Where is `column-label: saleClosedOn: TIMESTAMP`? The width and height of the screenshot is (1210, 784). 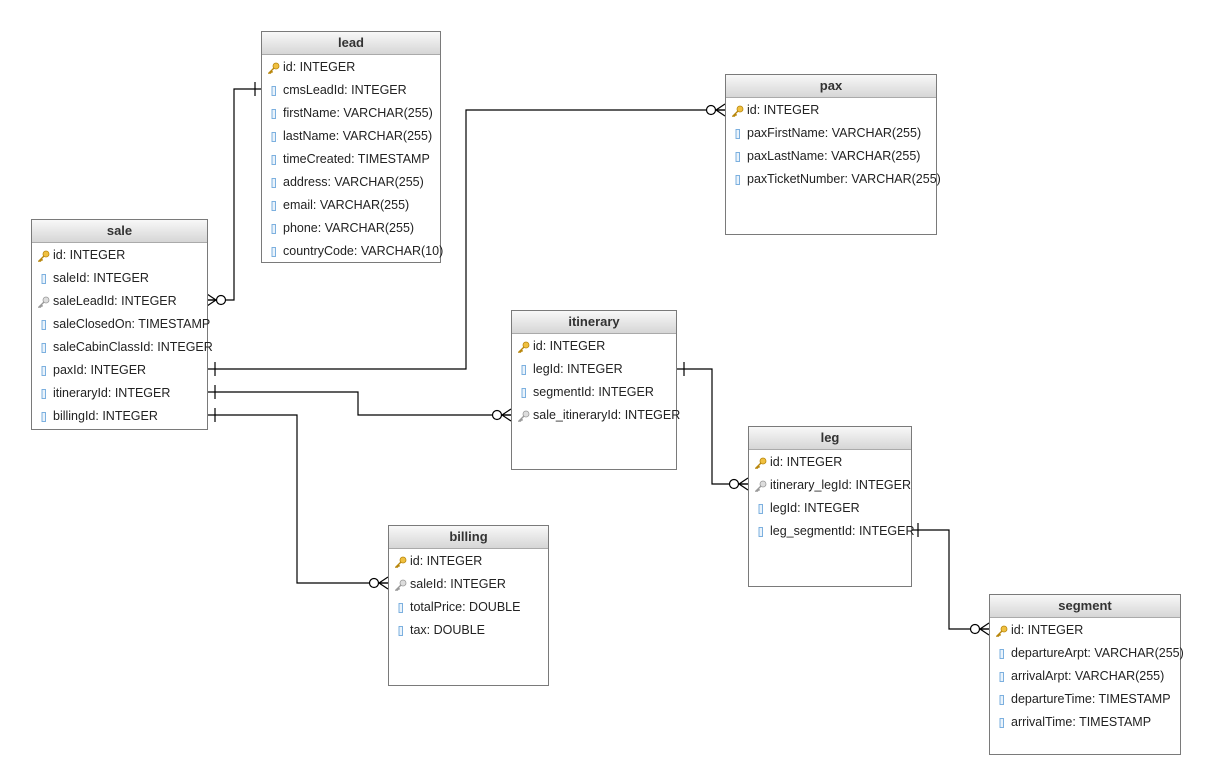 column-label: saleClosedOn: TIMESTAMP is located at coordinates (132, 324).